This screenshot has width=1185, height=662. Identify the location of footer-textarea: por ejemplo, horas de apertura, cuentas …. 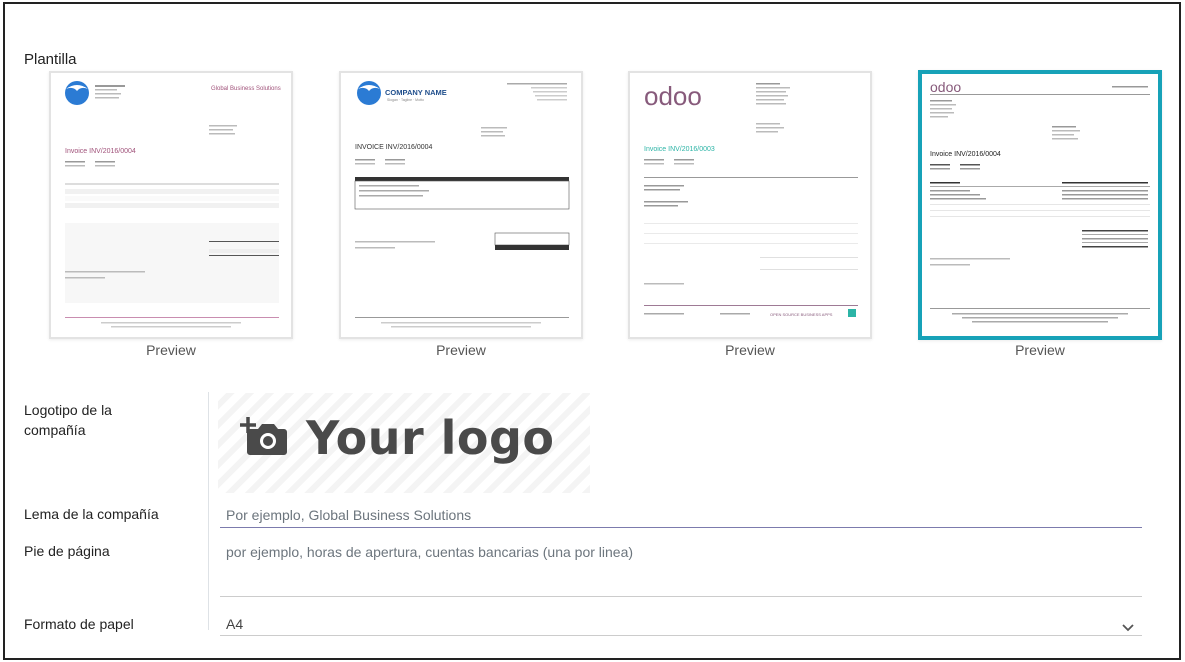
(681, 569).